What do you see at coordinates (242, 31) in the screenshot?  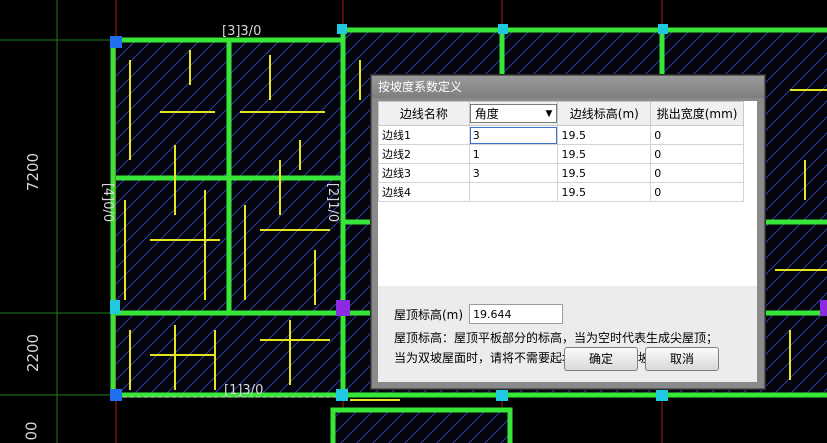 I see `axis-label-top: [3]3/0` at bounding box center [242, 31].